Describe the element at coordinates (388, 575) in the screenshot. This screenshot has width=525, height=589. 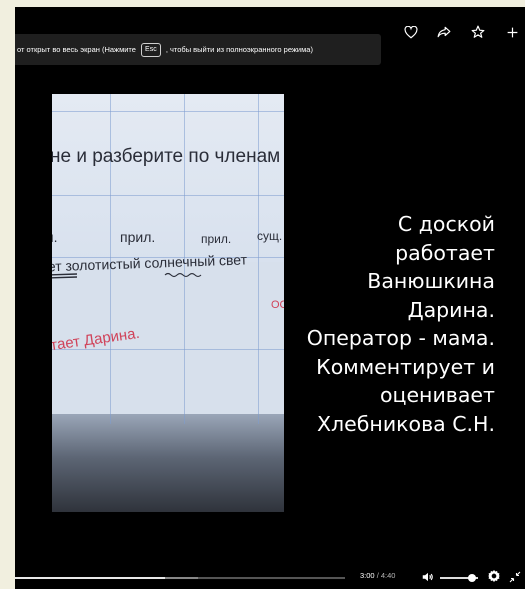
I see `duration: 4:40` at that location.